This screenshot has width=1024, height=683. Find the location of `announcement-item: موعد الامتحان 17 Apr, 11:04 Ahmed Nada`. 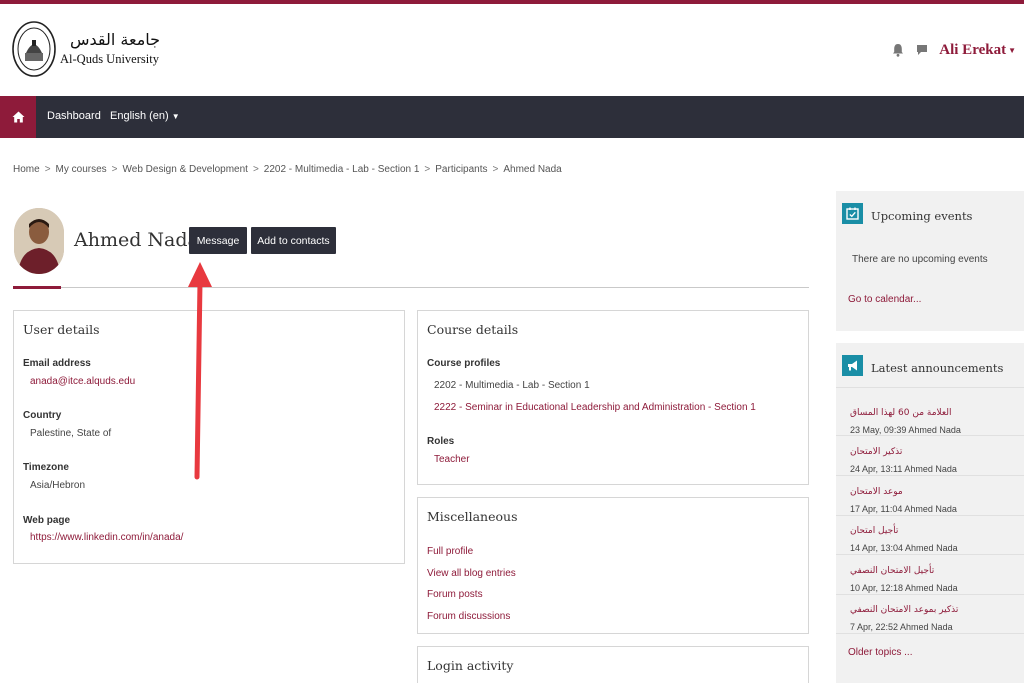

announcement-item: موعد الامتحان 17 Apr, 11:04 Ahmed Nada is located at coordinates (937, 497).